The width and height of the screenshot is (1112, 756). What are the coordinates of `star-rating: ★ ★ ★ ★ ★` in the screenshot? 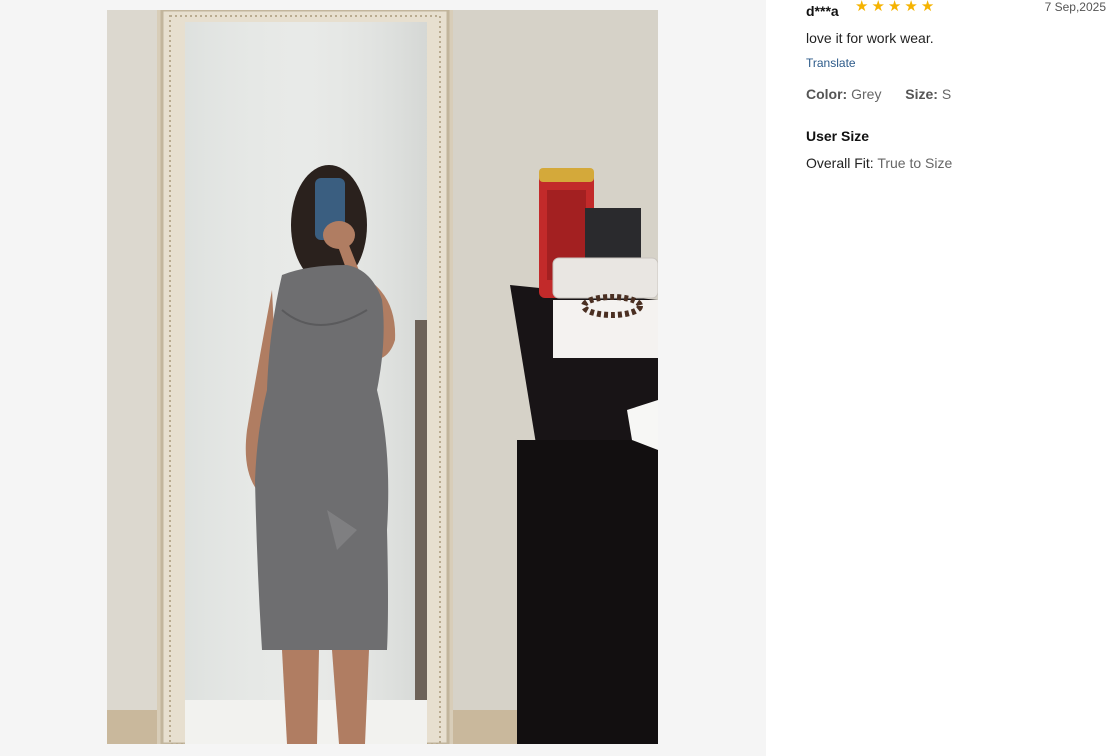 It's located at (894, 7).